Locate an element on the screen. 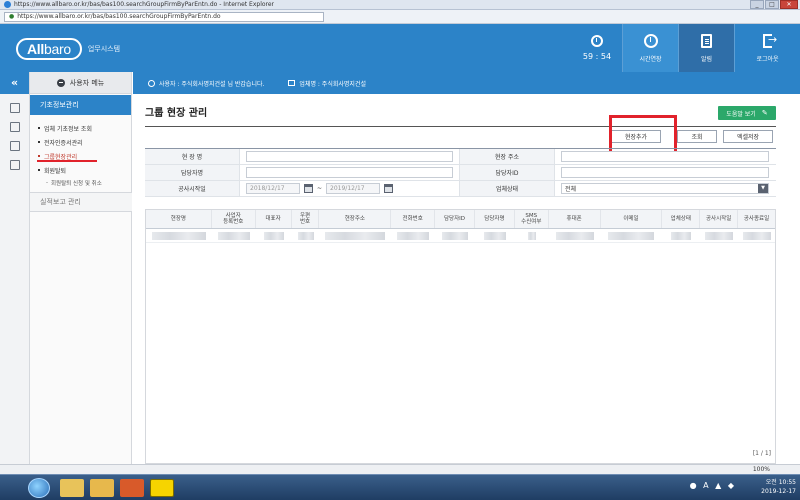 The height and width of the screenshot is (500, 800). manager-name-input is located at coordinates (349, 172).